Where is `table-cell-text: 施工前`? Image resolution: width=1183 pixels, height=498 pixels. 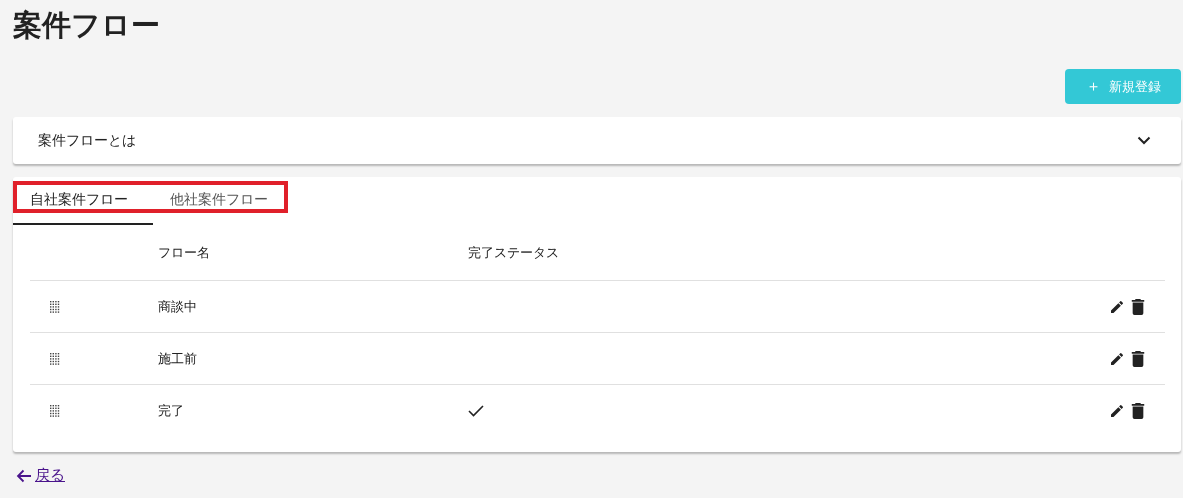
table-cell-text: 施工前 is located at coordinates (178, 358).